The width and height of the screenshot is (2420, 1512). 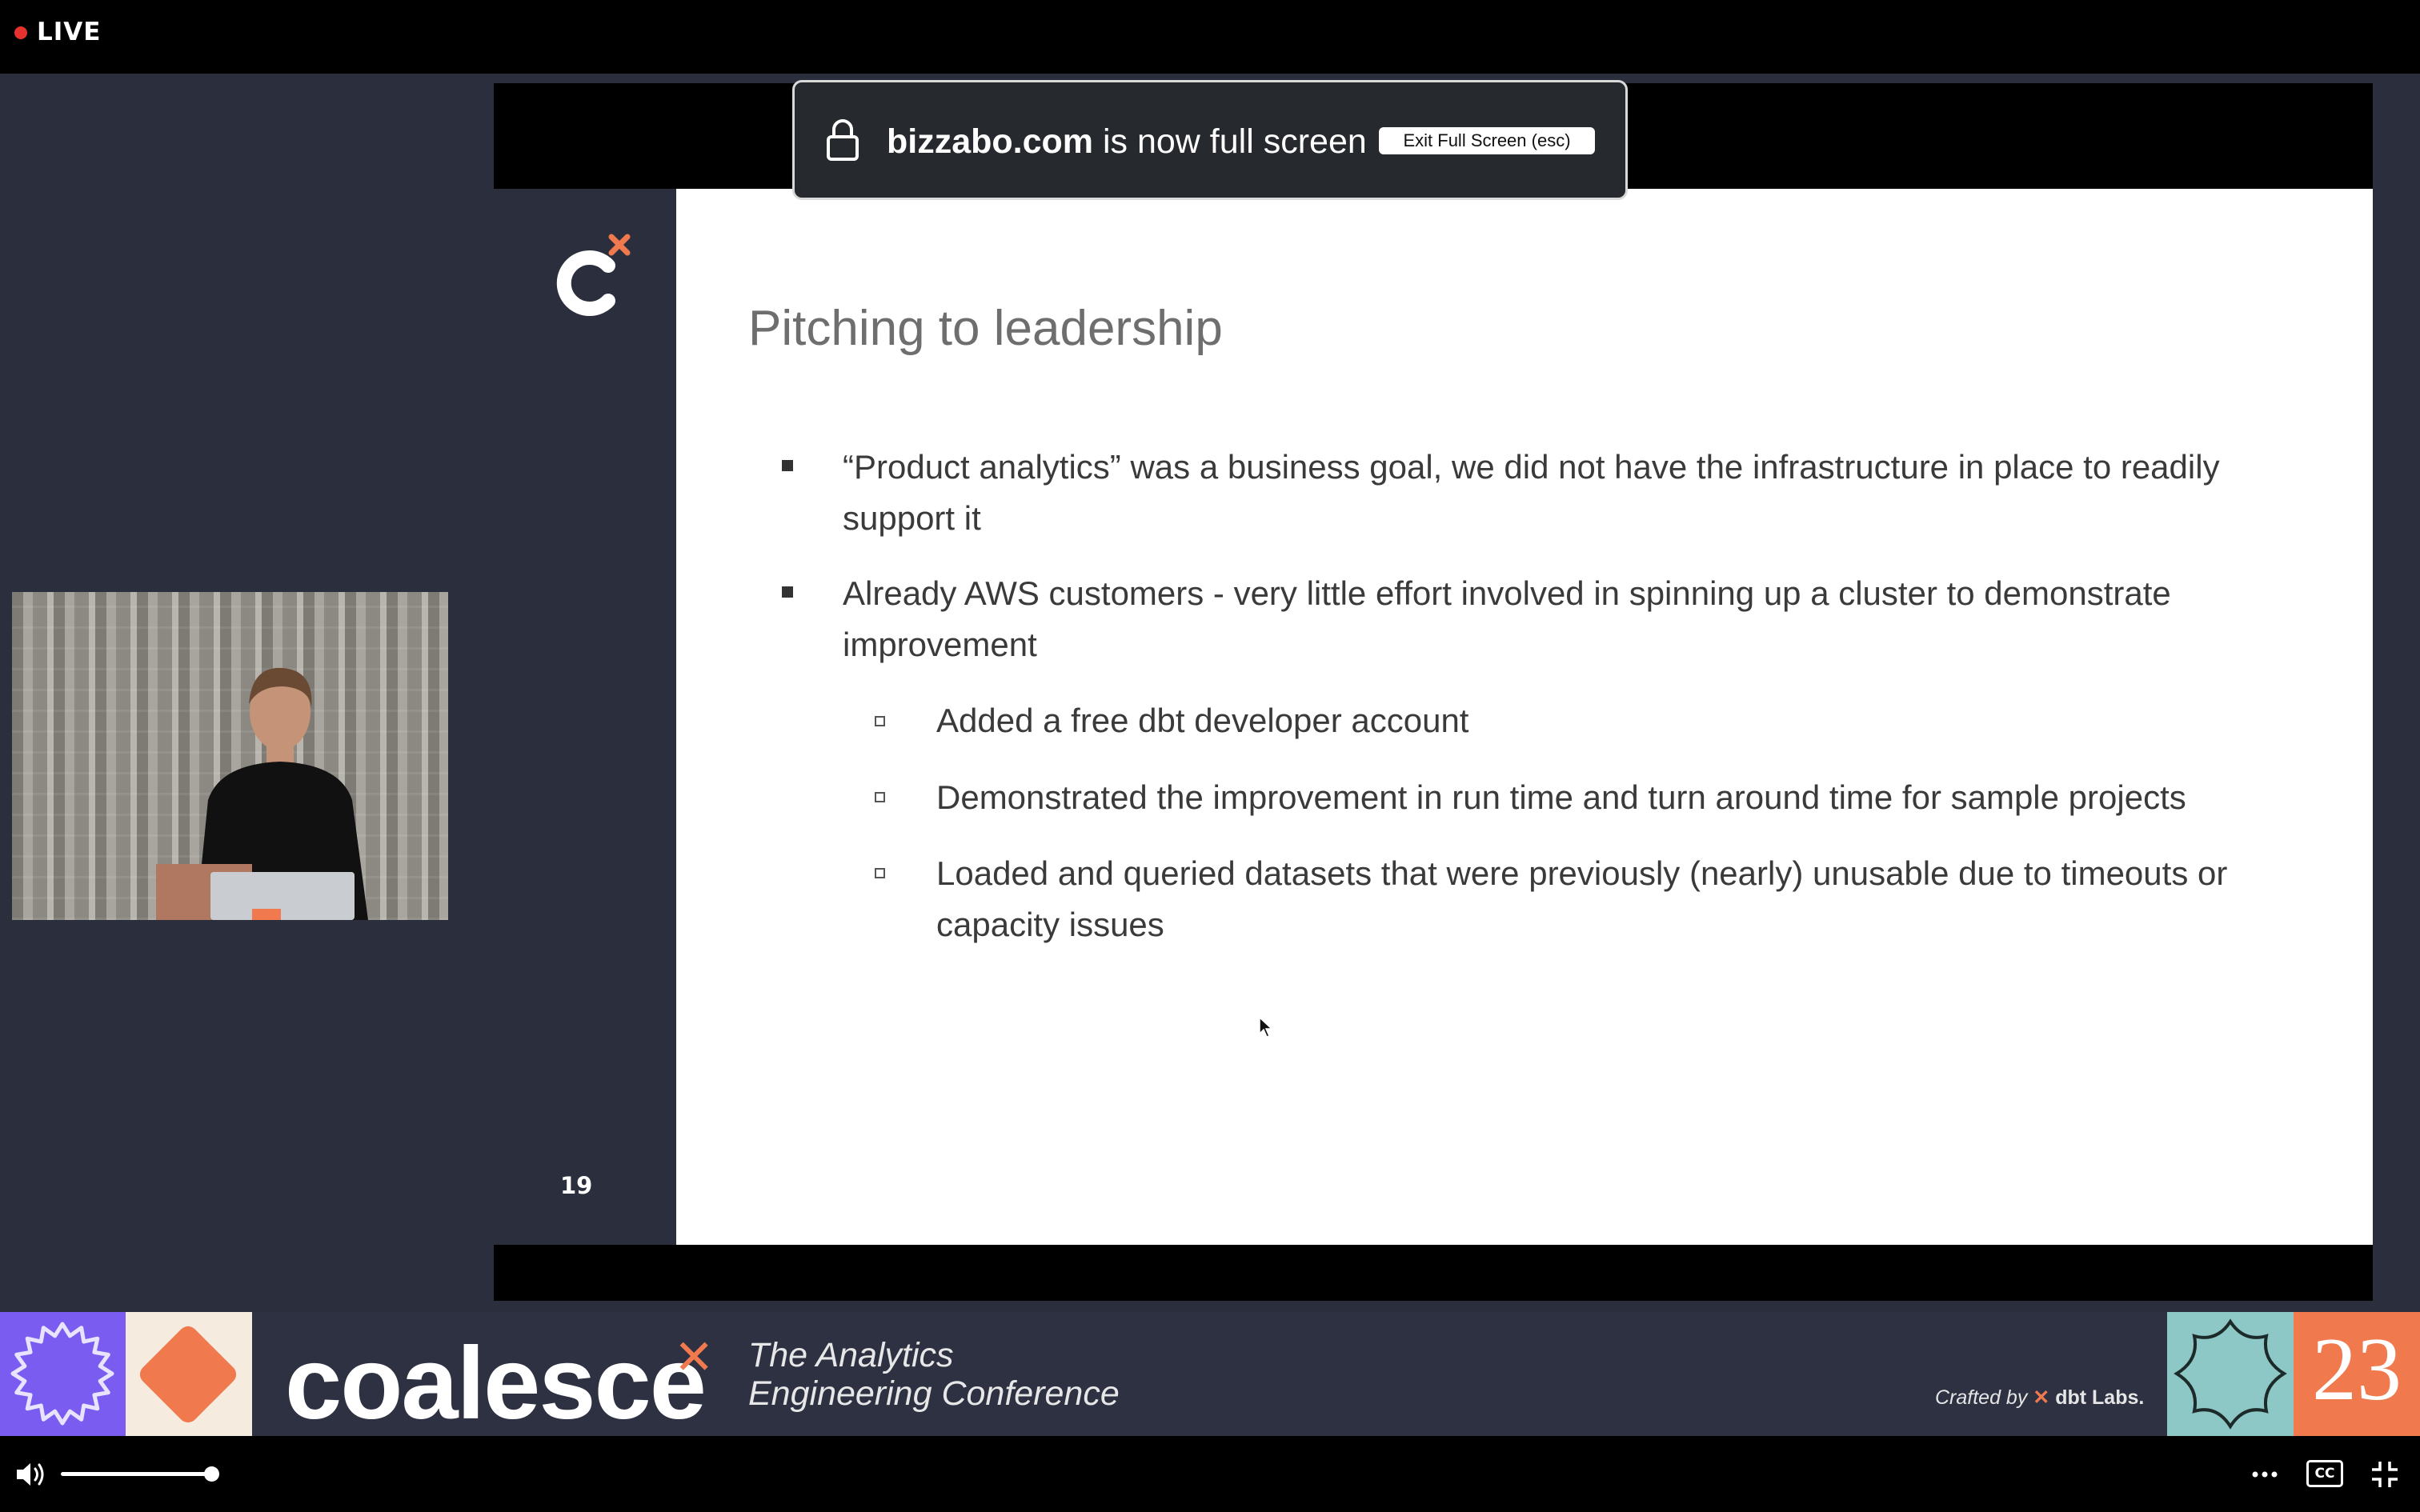 I want to click on starburst-icon, so click(x=62, y=1374).